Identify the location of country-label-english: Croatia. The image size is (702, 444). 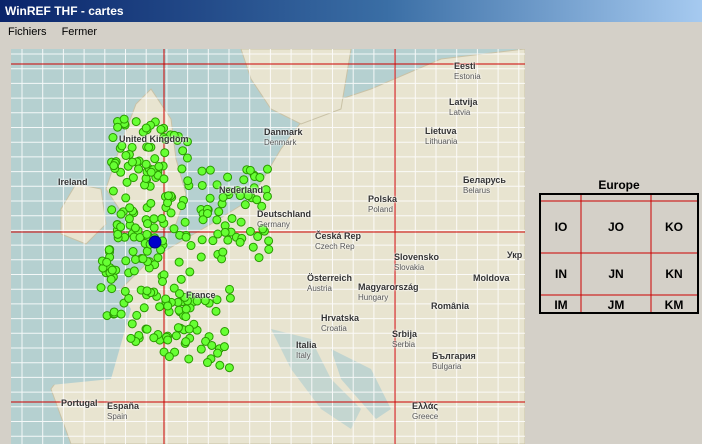
(334, 328).